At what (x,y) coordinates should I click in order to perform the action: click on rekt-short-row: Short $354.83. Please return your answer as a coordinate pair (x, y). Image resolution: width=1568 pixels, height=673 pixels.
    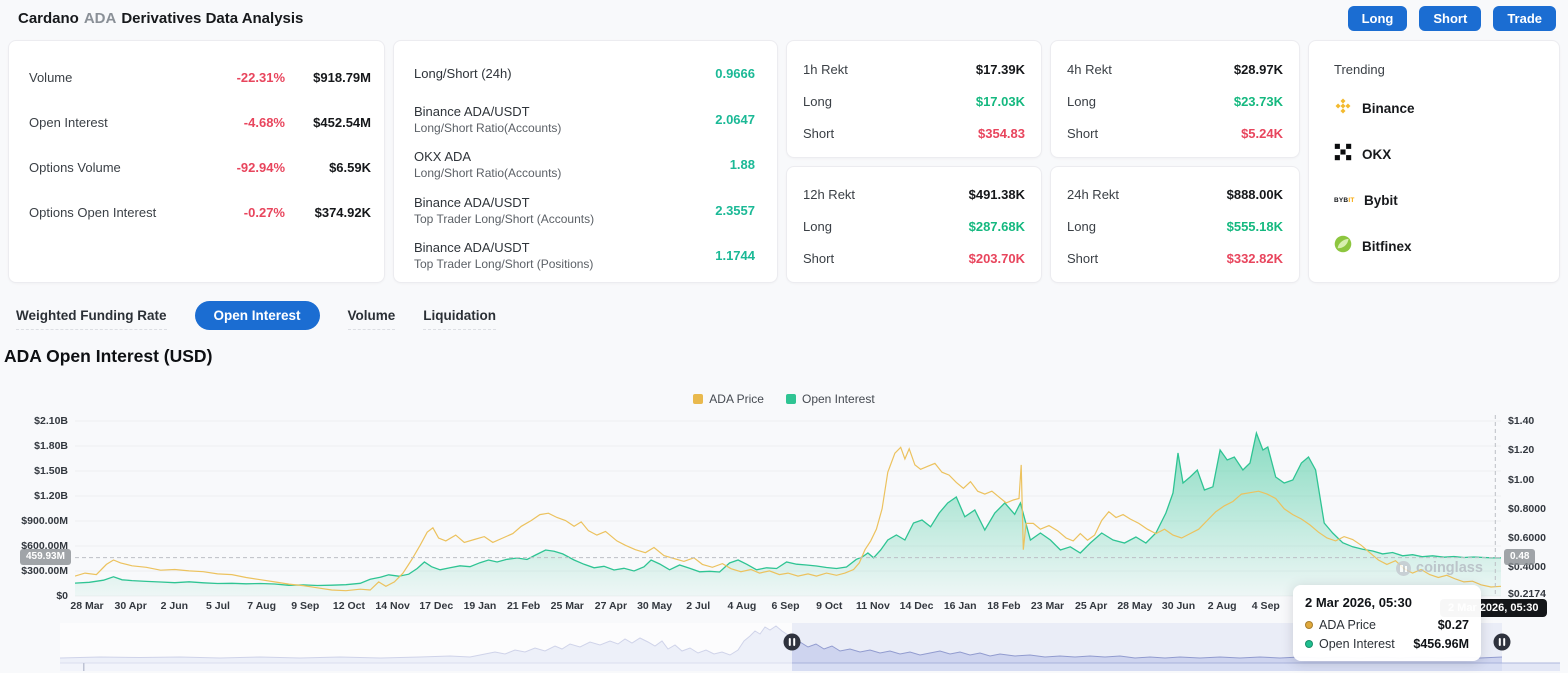
    Looking at the image, I should click on (914, 133).